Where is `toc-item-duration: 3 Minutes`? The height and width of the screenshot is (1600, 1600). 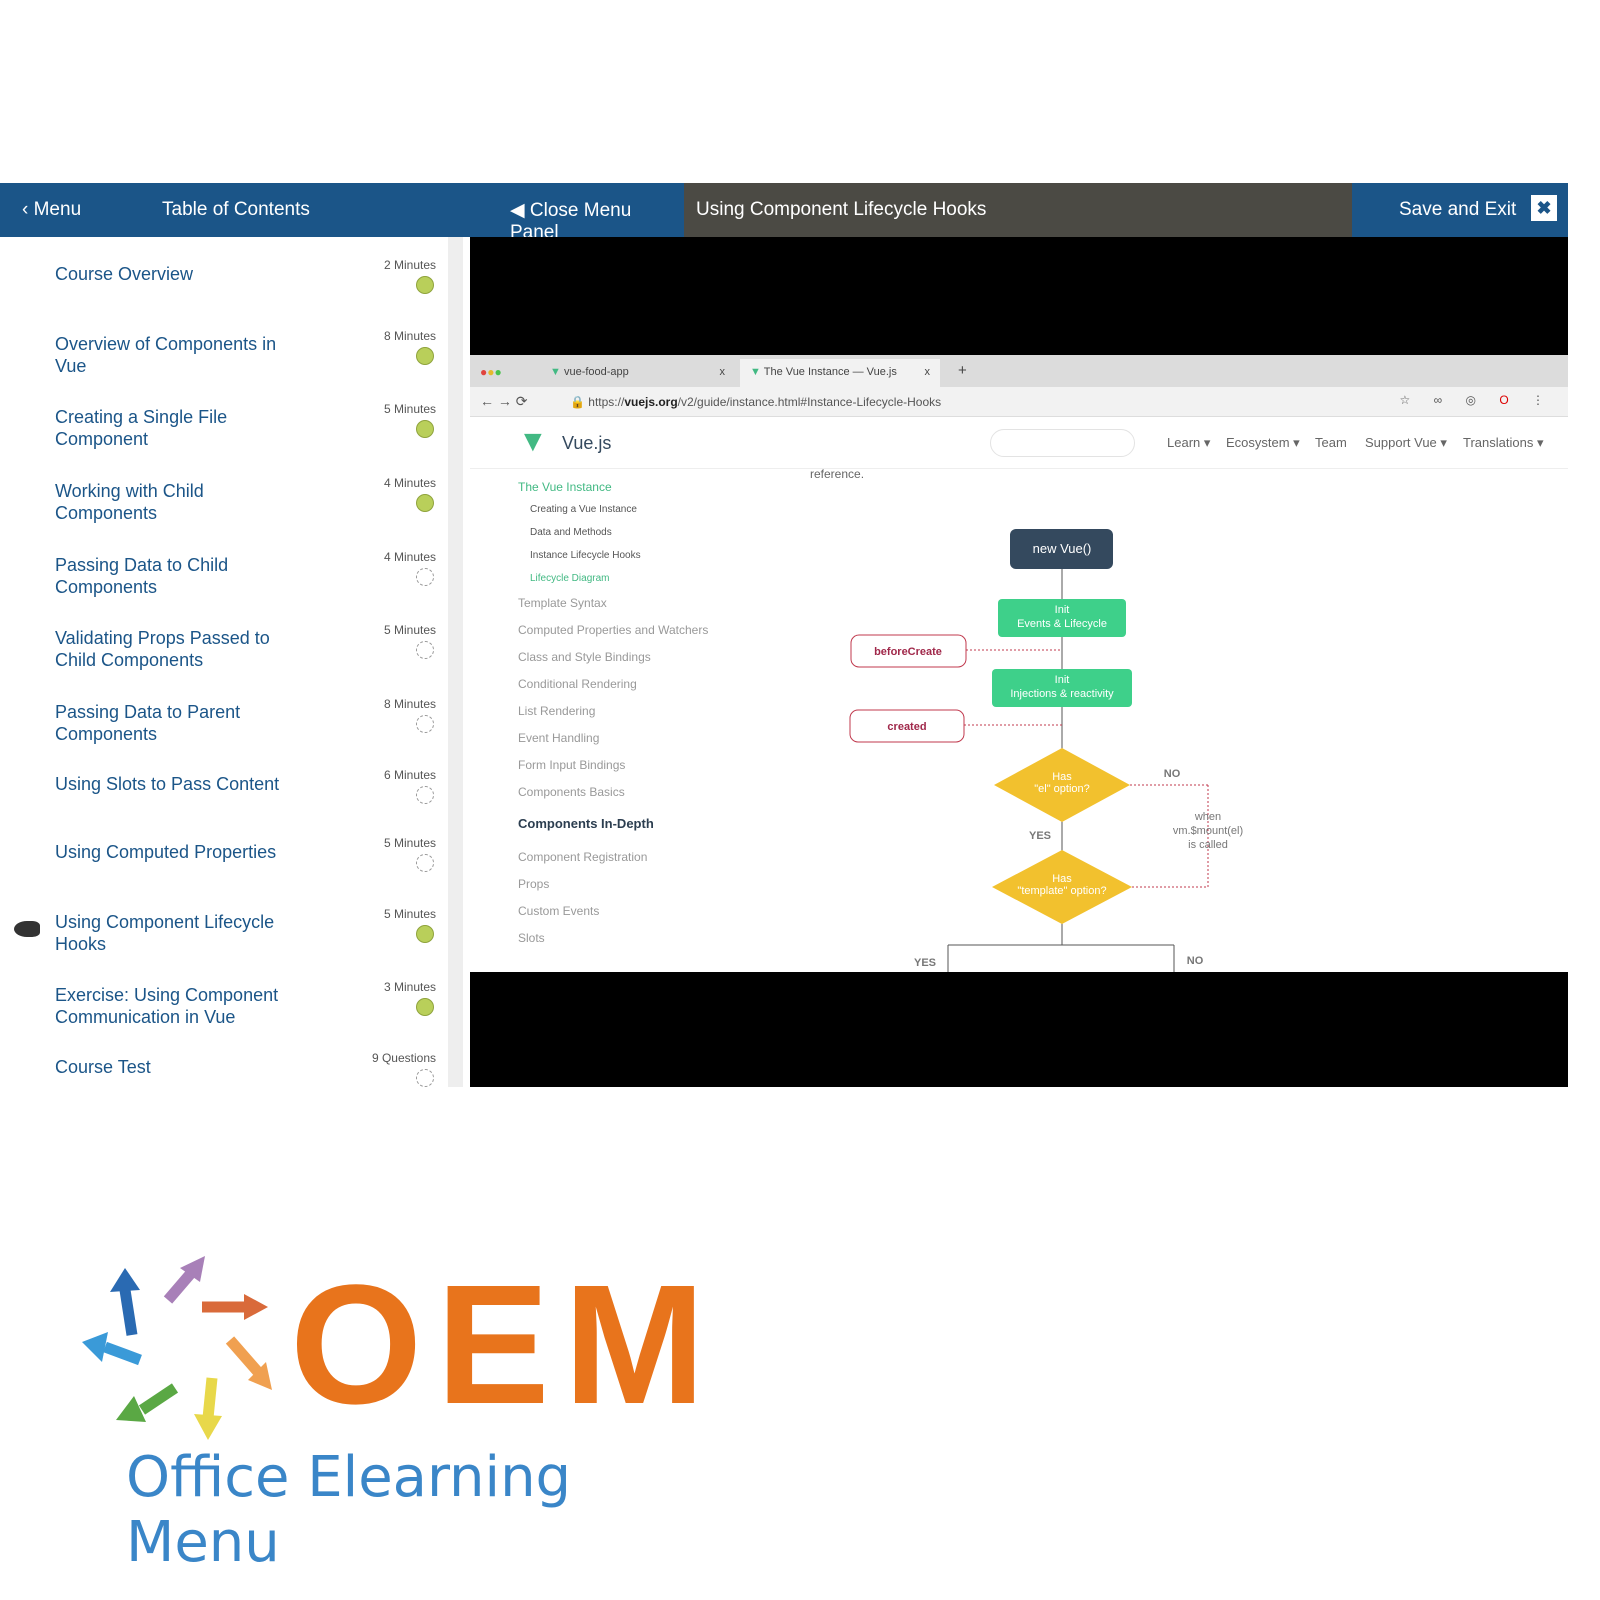
toc-item-duration: 3 Minutes is located at coordinates (409, 987).